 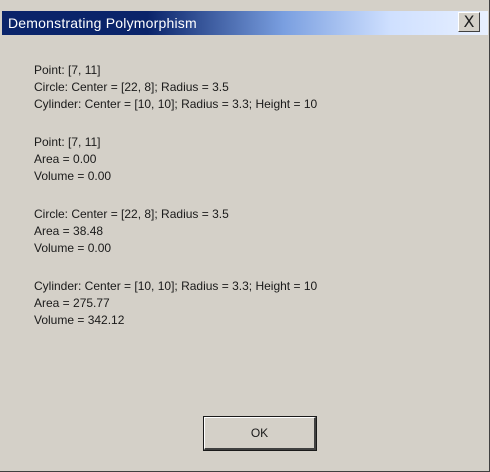 I want to click on message-line: Area = 0.00, so click(x=65, y=159).